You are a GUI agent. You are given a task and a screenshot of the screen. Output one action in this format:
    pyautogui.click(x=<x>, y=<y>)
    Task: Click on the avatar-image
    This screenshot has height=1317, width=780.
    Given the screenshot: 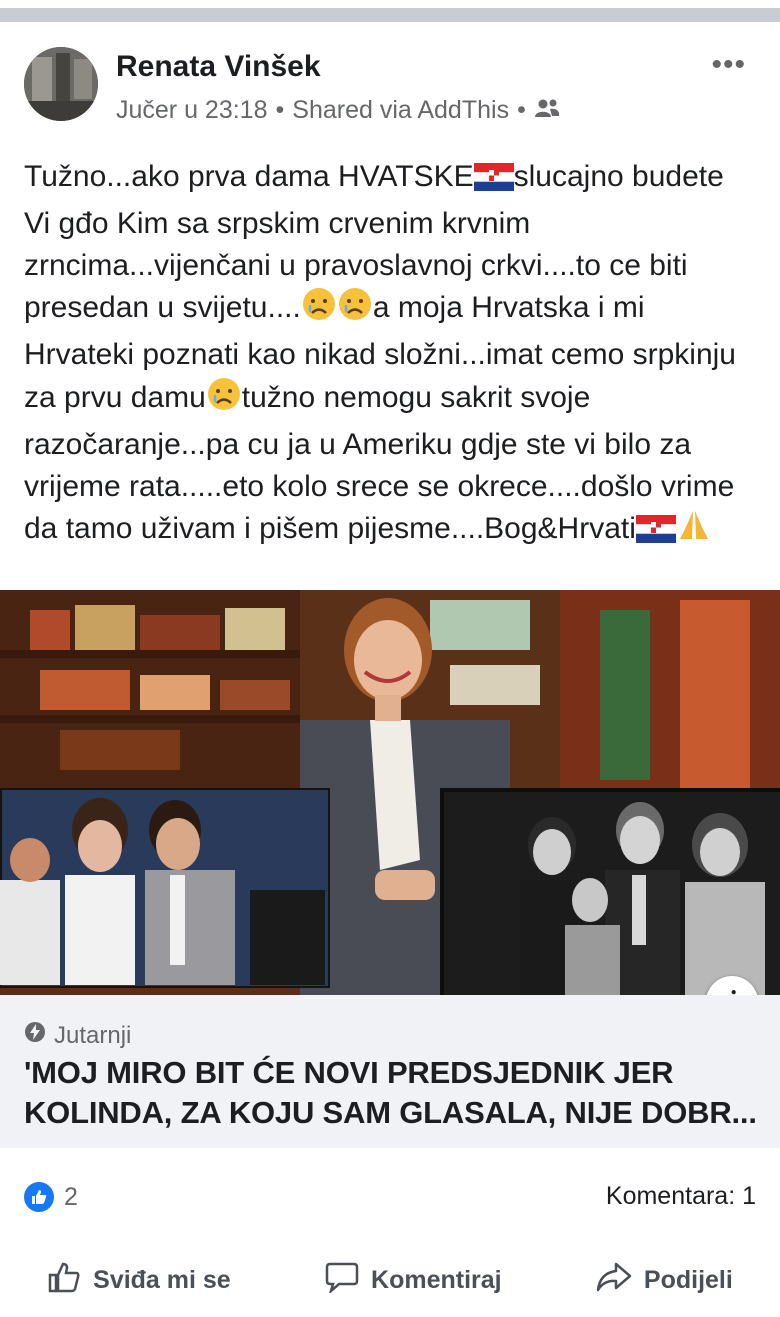 What is the action you would take?
    pyautogui.click(x=61, y=84)
    